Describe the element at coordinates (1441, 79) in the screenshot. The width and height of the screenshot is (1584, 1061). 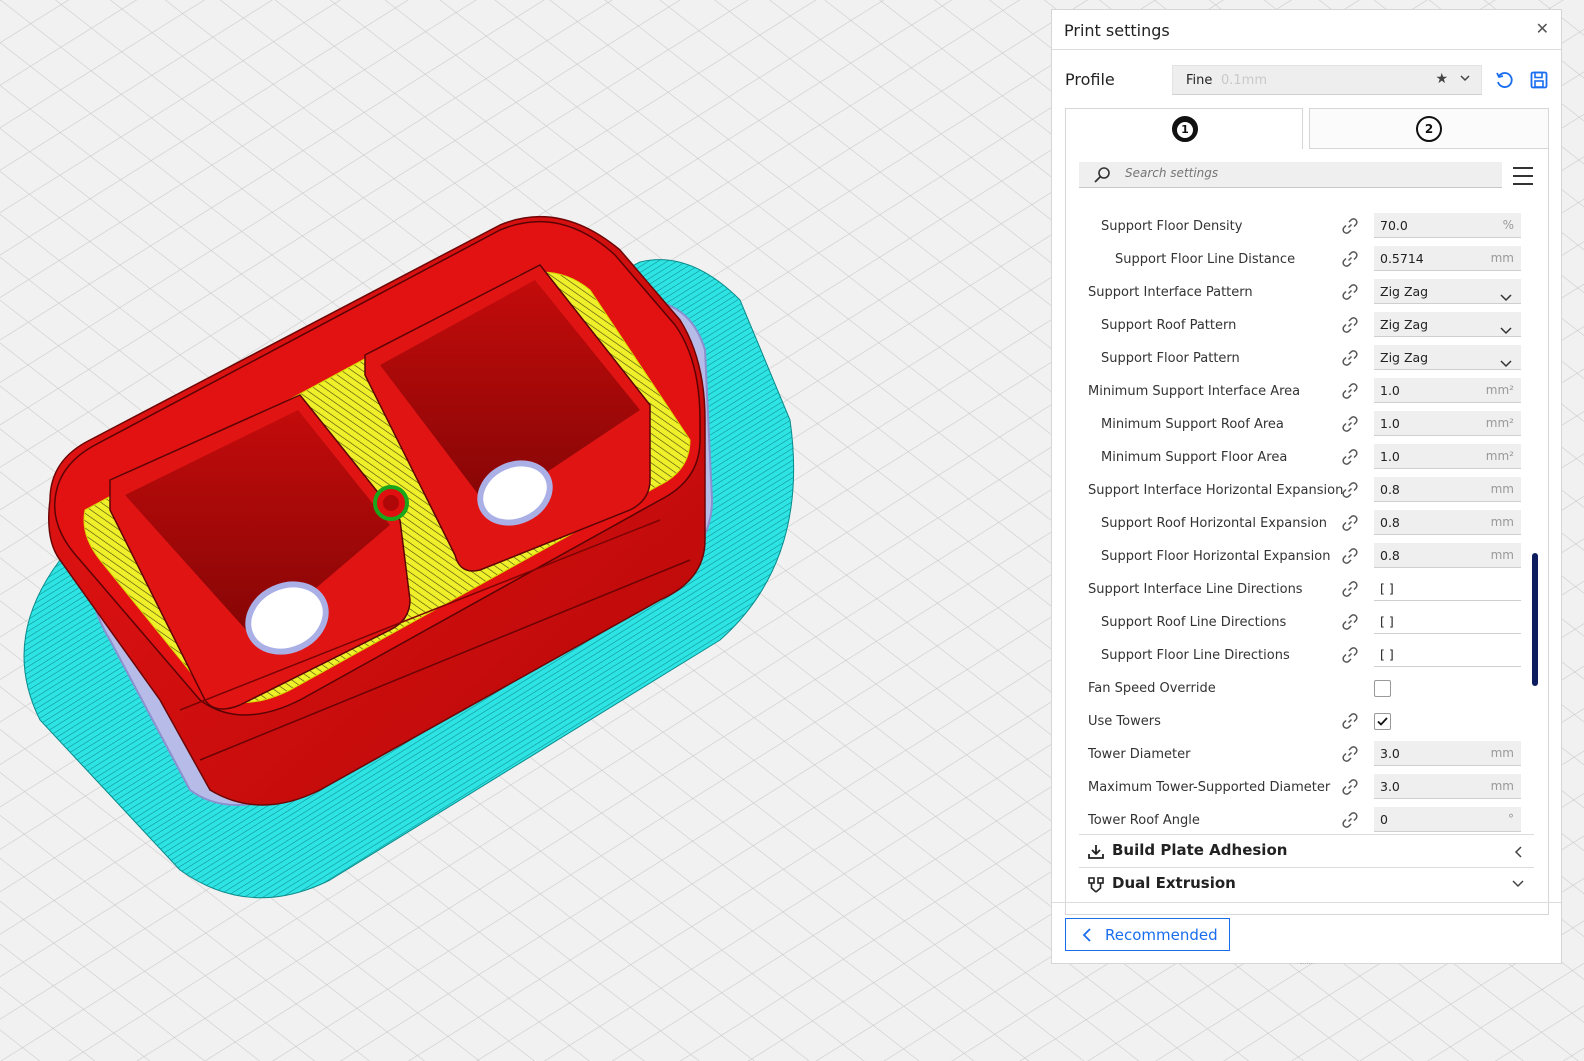
I see `star-icon: ★` at that location.